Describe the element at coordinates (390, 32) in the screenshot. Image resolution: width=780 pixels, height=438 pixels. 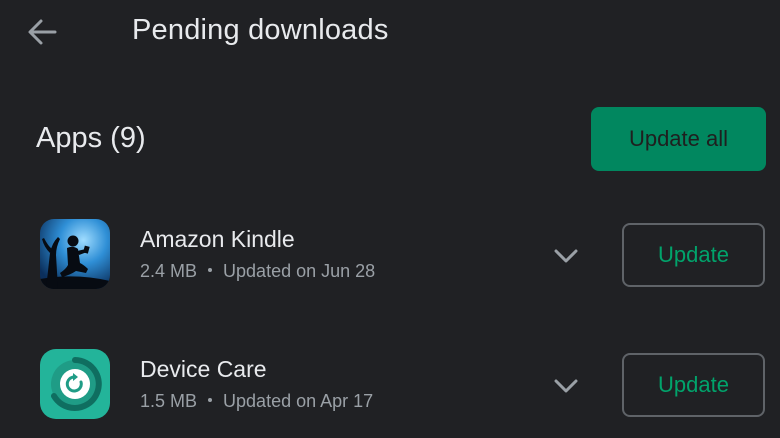
I see `top-app-bar: Pending downloads` at that location.